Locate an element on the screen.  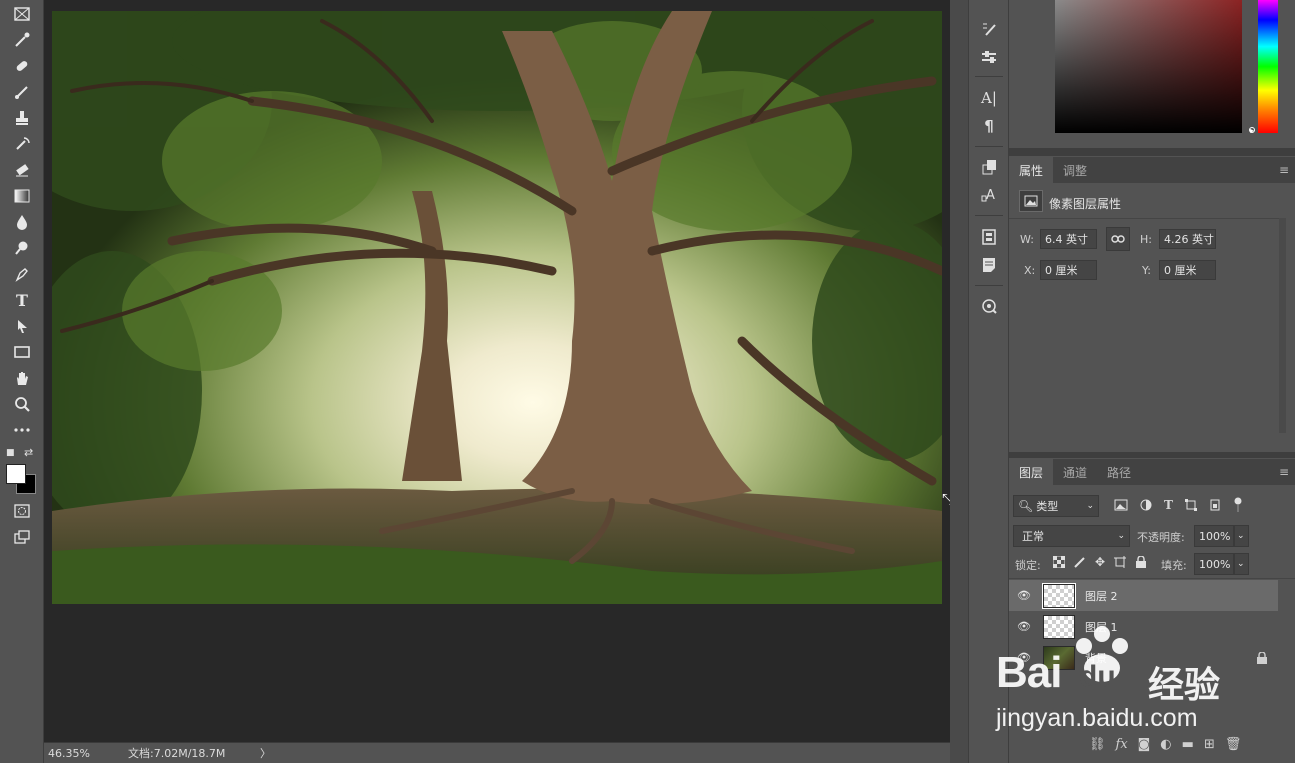
filter-adjustment-icon is located at coordinates (1146, 505).